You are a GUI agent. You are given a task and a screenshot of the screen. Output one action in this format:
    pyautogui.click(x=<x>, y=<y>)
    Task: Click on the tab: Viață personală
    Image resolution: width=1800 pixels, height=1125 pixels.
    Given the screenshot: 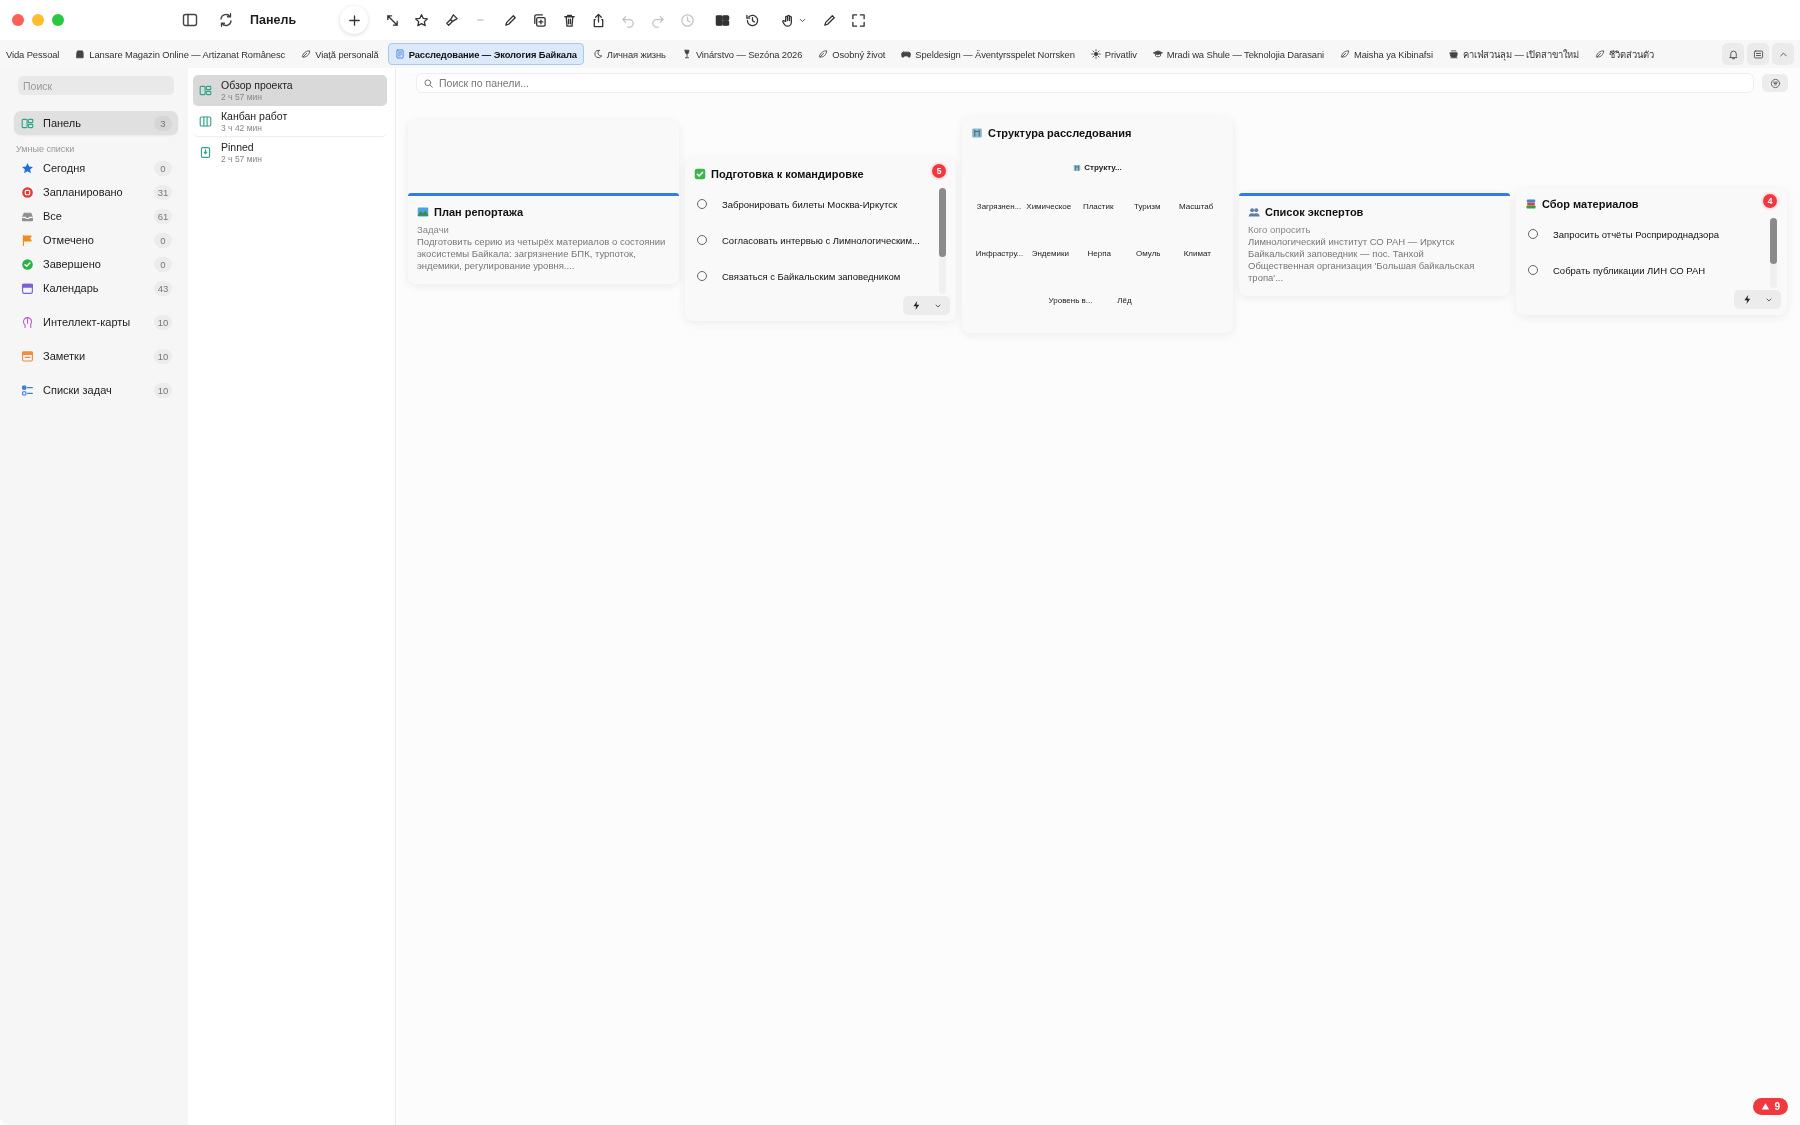 What is the action you would take?
    pyautogui.click(x=340, y=54)
    